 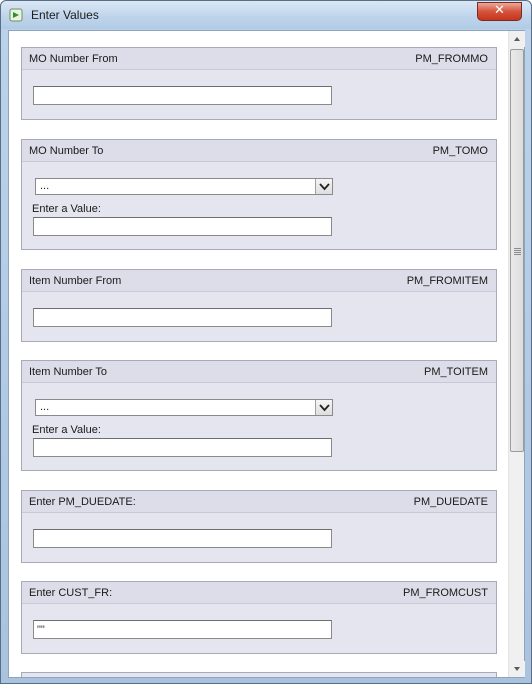 I want to click on param-code: PM_TOITEM, so click(x=456, y=372).